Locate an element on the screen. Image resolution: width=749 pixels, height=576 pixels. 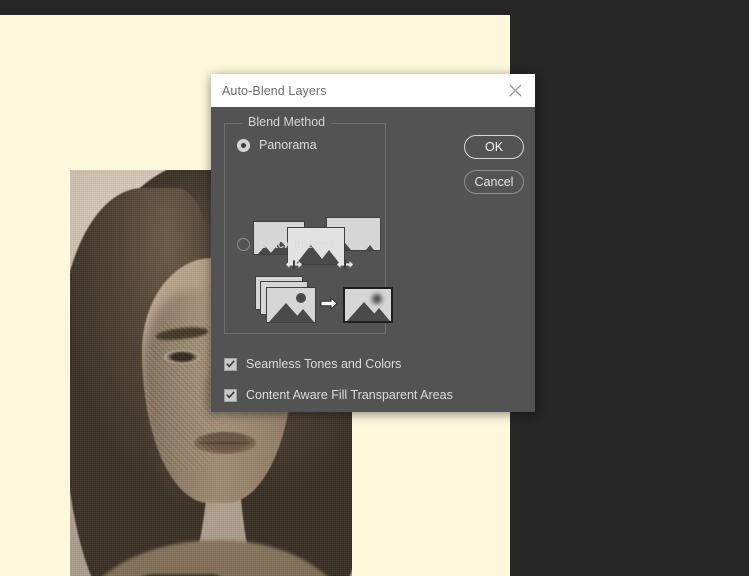
radio-stack-images-label: Stack Images is located at coordinates (297, 244).